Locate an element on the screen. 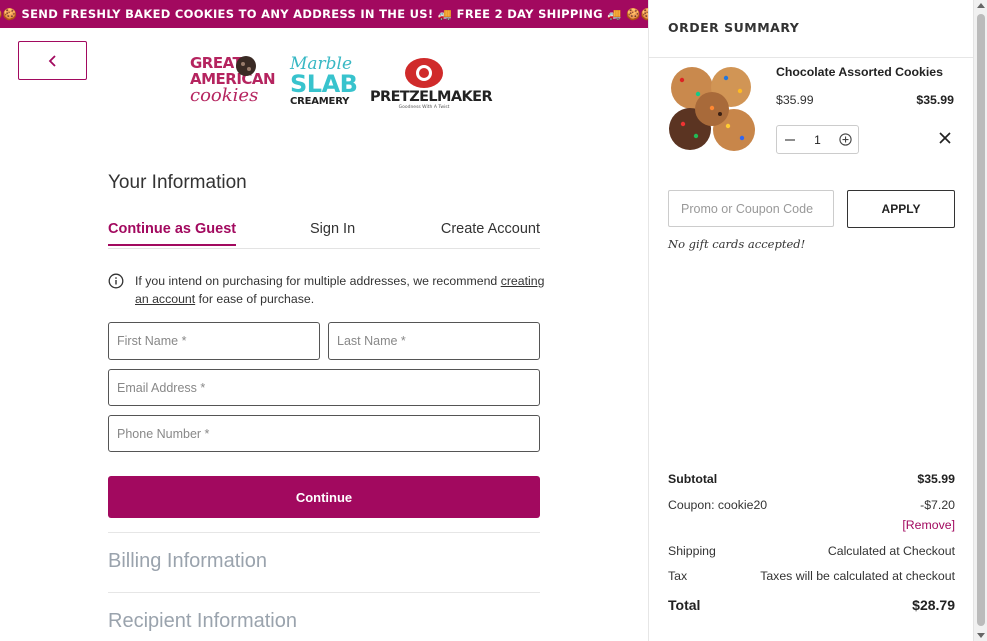 Image resolution: width=987 pixels, height=641 pixels. plus-icon is located at coordinates (845, 140).